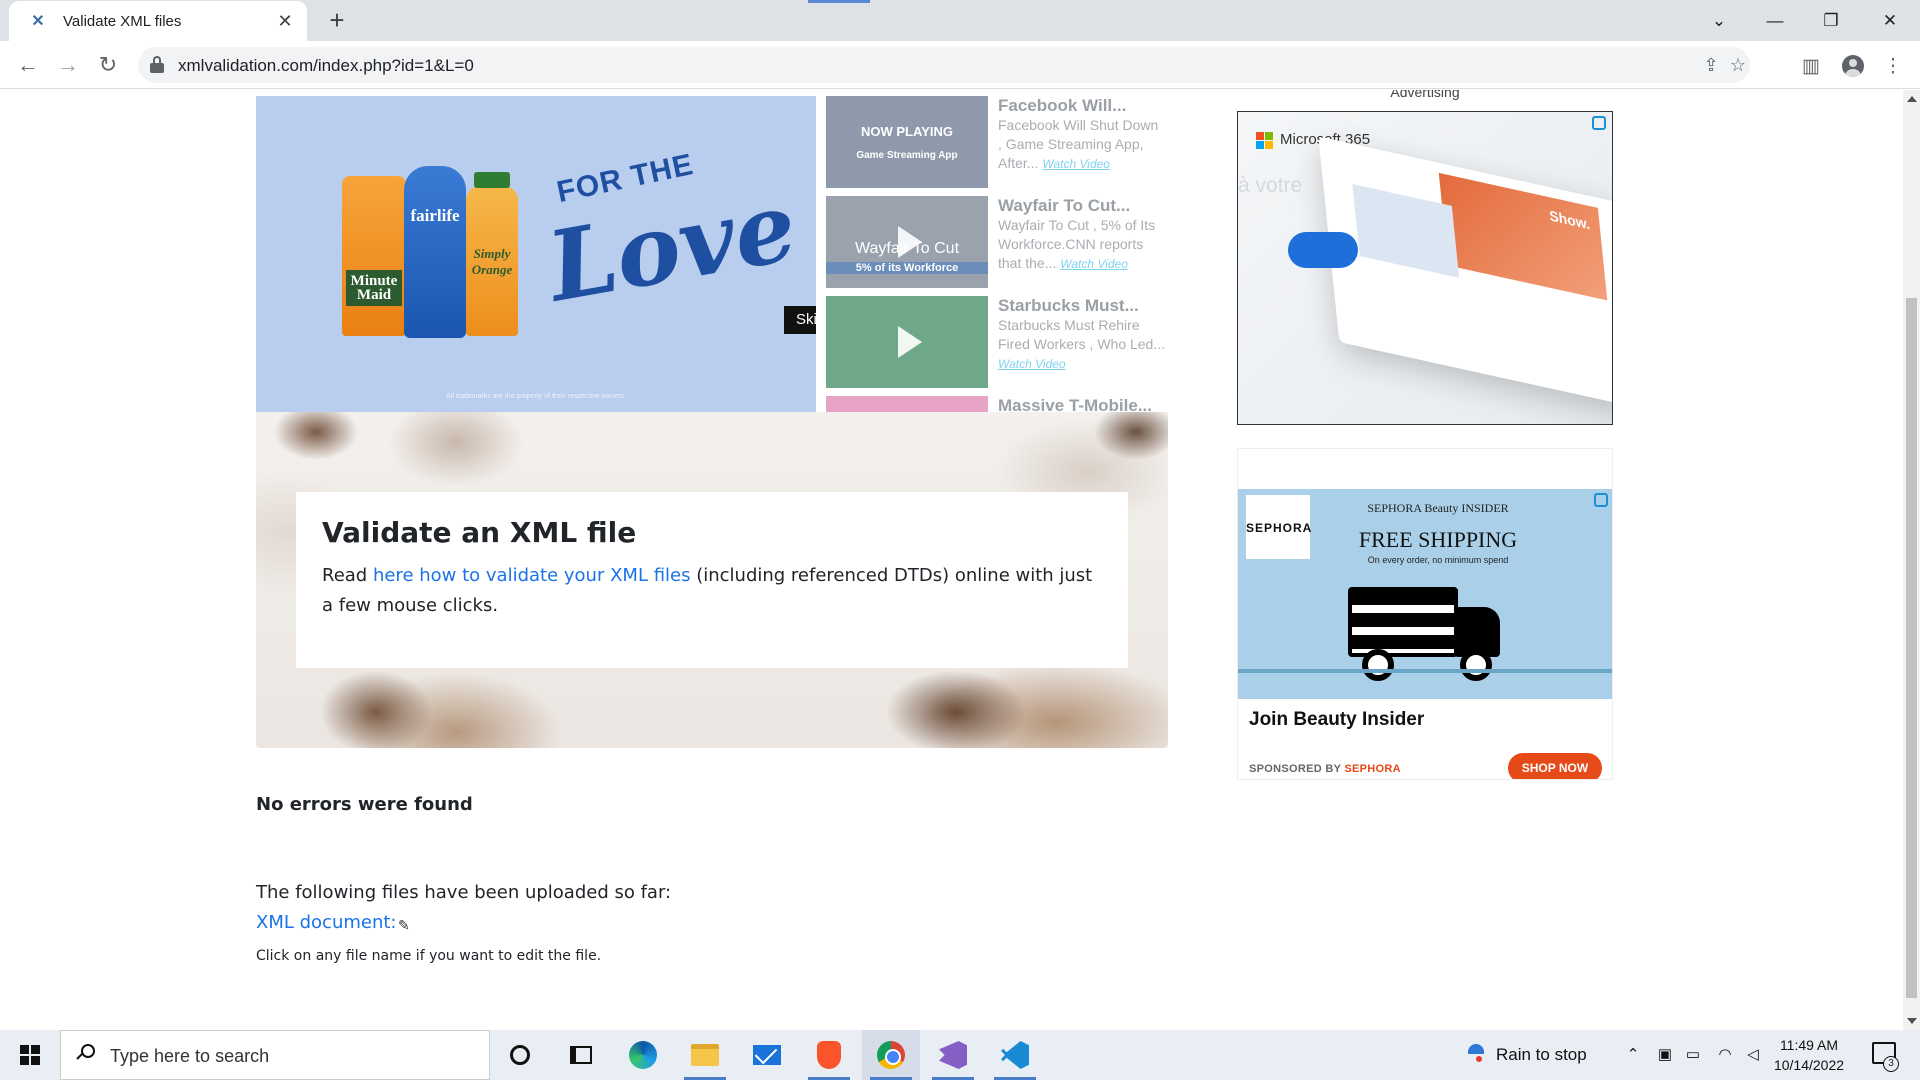 This screenshot has width=1920, height=1080. Describe the element at coordinates (907, 268) in the screenshot. I see `thumbnail-subcaption: 5% of its Workforce` at that location.